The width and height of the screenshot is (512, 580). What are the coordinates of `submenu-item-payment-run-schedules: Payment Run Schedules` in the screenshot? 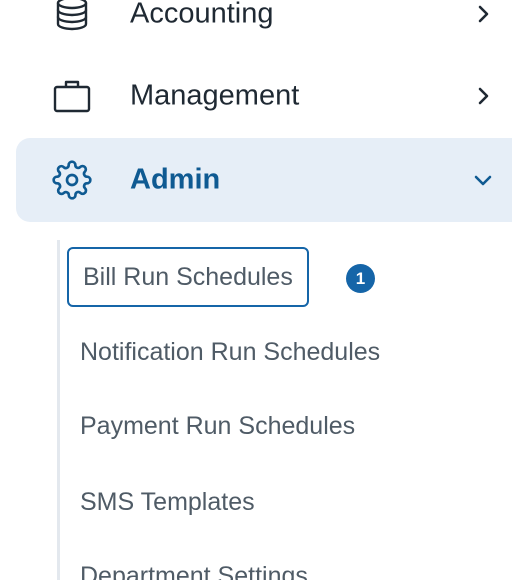 It's located at (217, 426).